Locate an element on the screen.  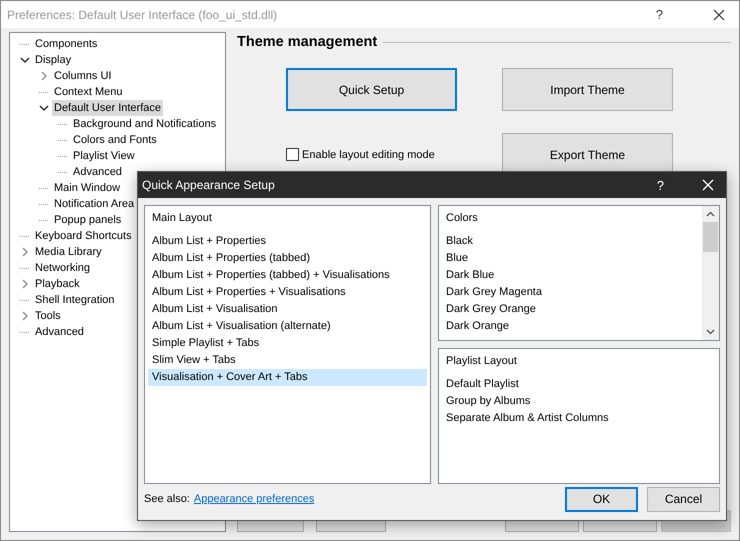
scroll-thumb is located at coordinates (710, 237).